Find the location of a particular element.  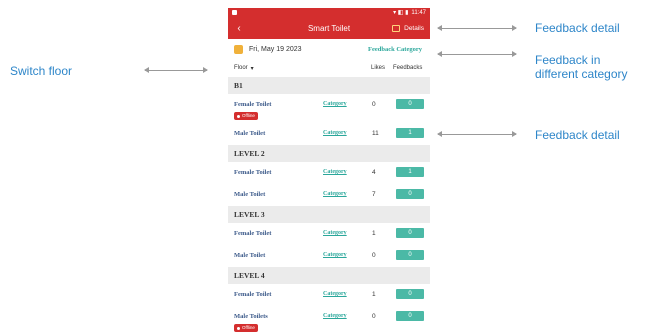

table-row: Female Toilet Category 0 0 Offline is located at coordinates (329, 108).